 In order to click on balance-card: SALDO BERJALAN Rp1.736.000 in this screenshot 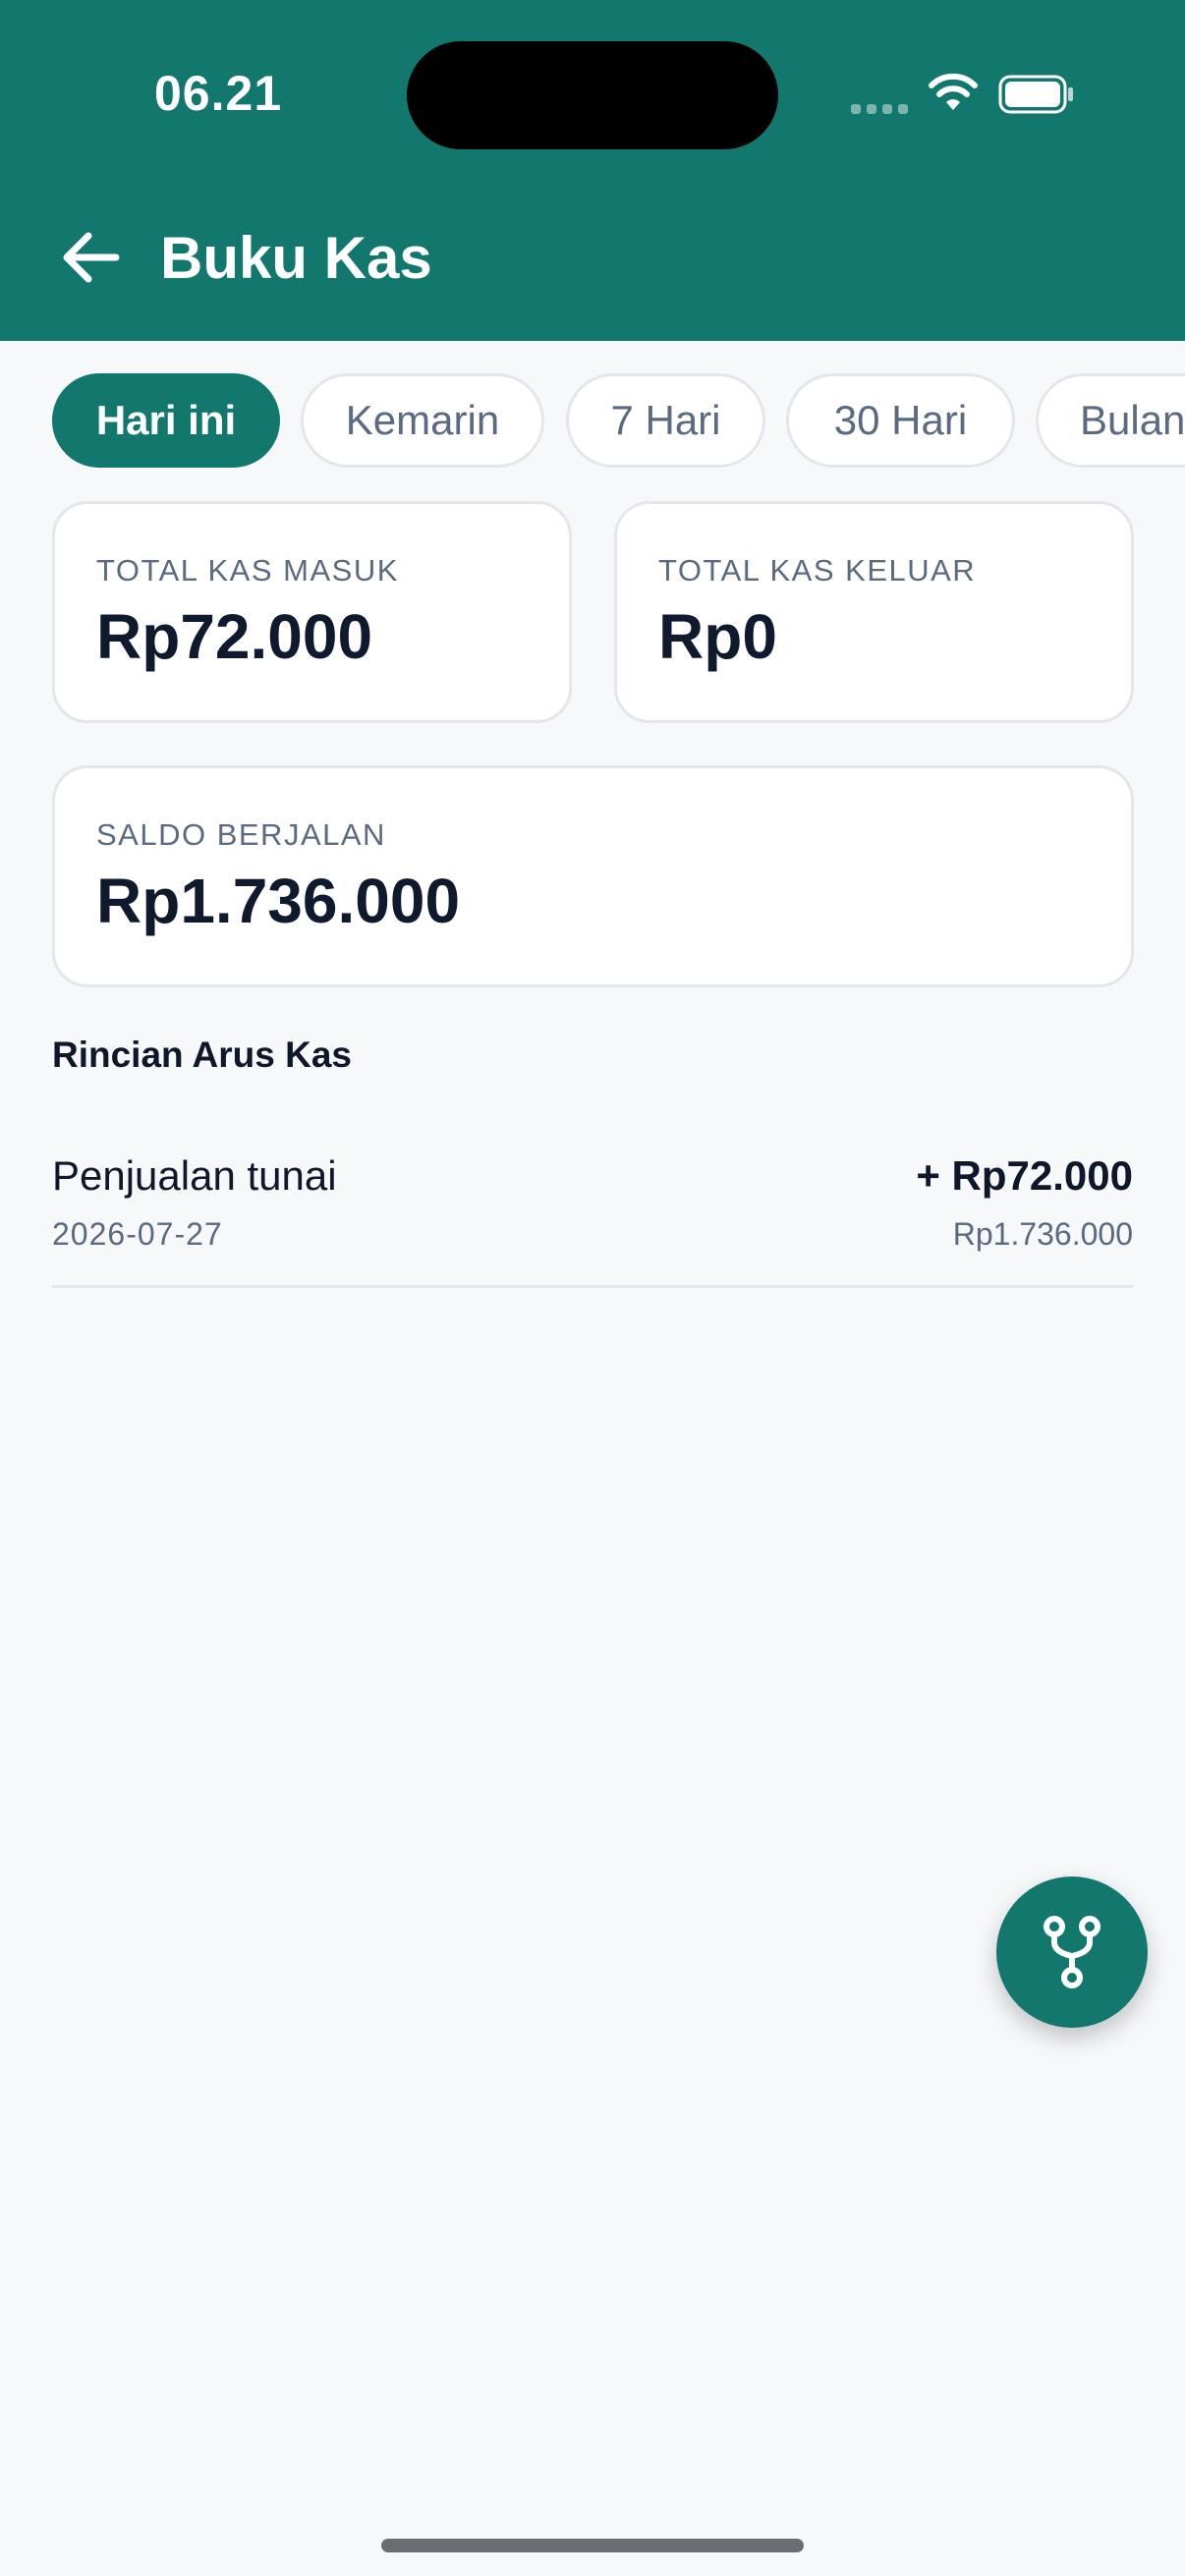, I will do `click(593, 876)`.